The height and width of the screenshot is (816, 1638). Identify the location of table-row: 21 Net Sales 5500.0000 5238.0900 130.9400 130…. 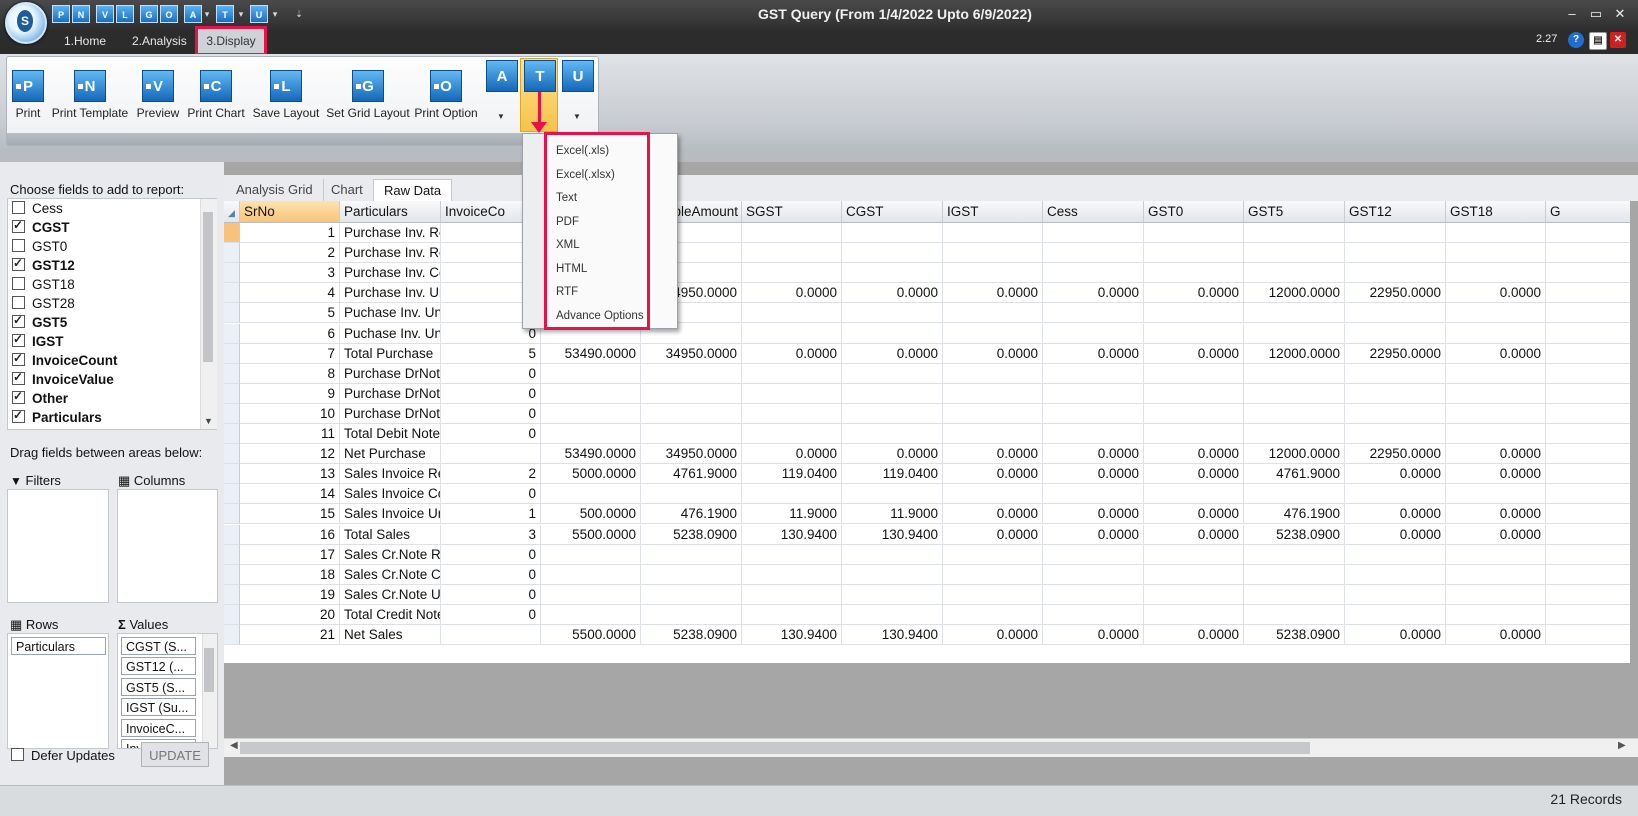
(927, 635).